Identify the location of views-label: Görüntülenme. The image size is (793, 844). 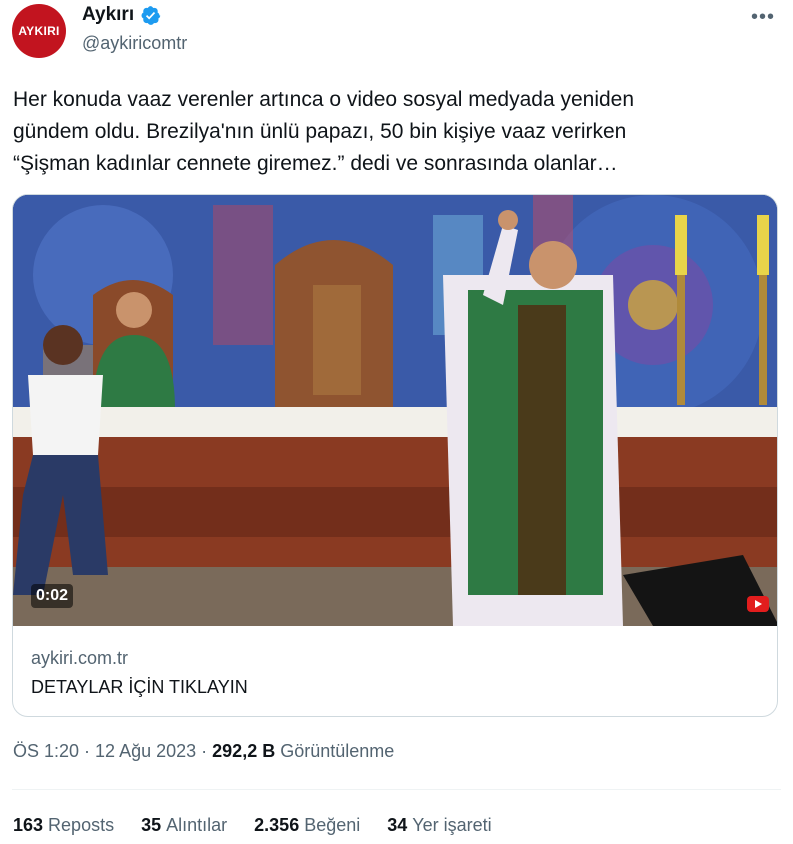
(337, 751).